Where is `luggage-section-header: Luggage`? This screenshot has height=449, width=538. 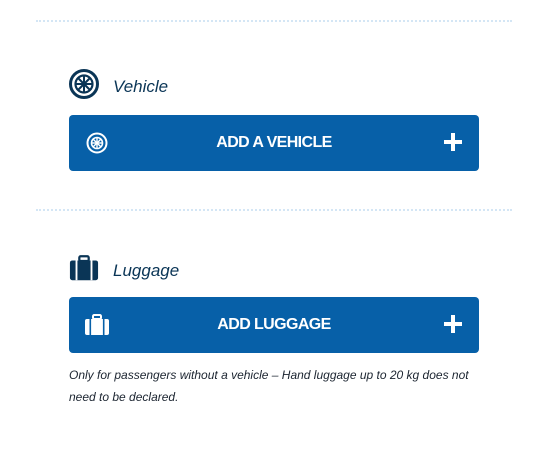 luggage-section-header: Luggage is located at coordinates (124, 268).